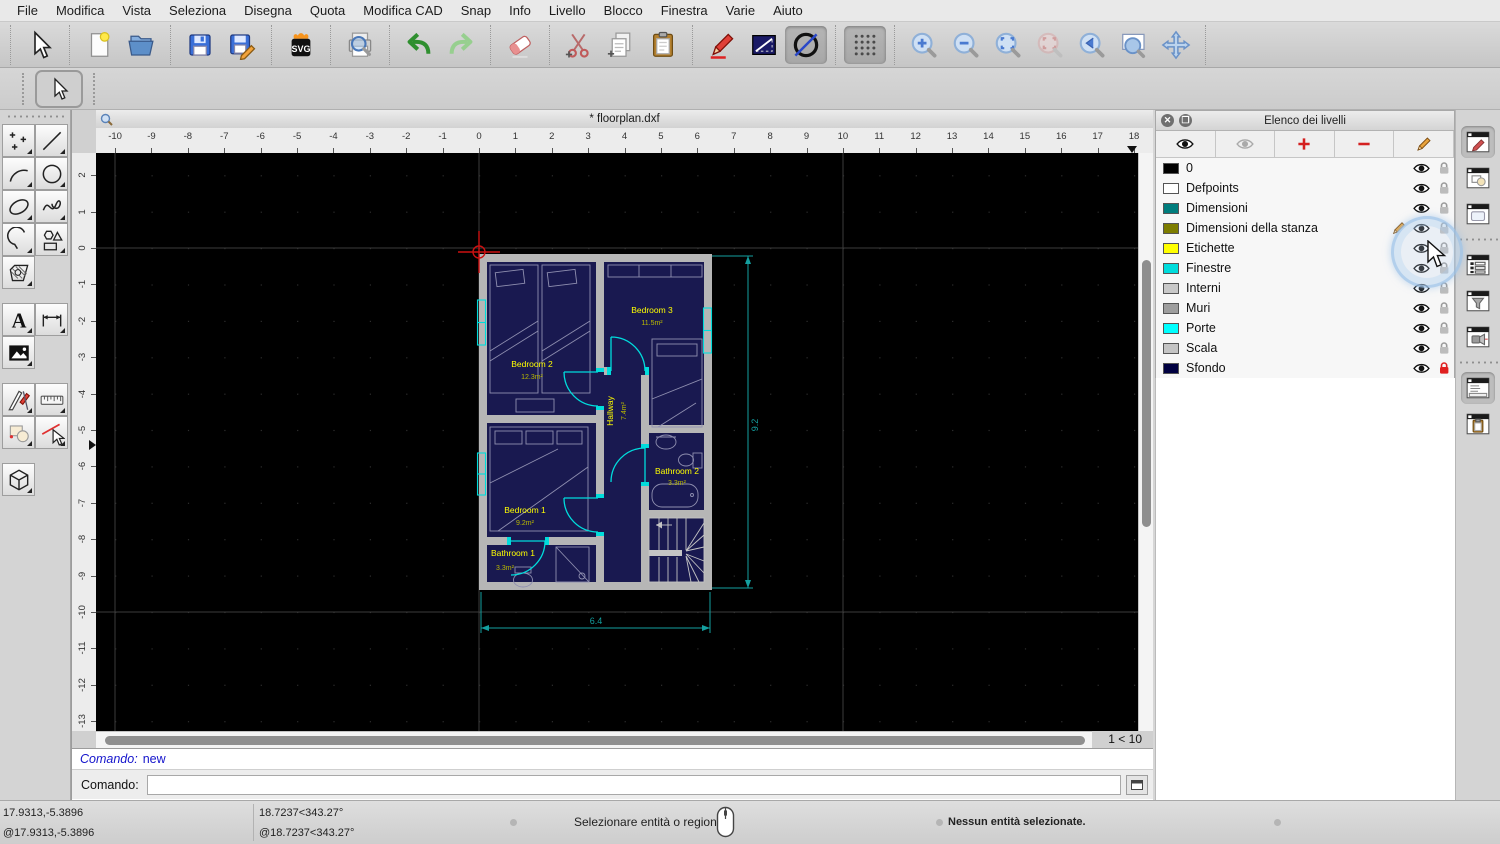 The height and width of the screenshot is (844, 1500). What do you see at coordinates (136, 10) in the screenshot?
I see `menu-vista: Vista` at bounding box center [136, 10].